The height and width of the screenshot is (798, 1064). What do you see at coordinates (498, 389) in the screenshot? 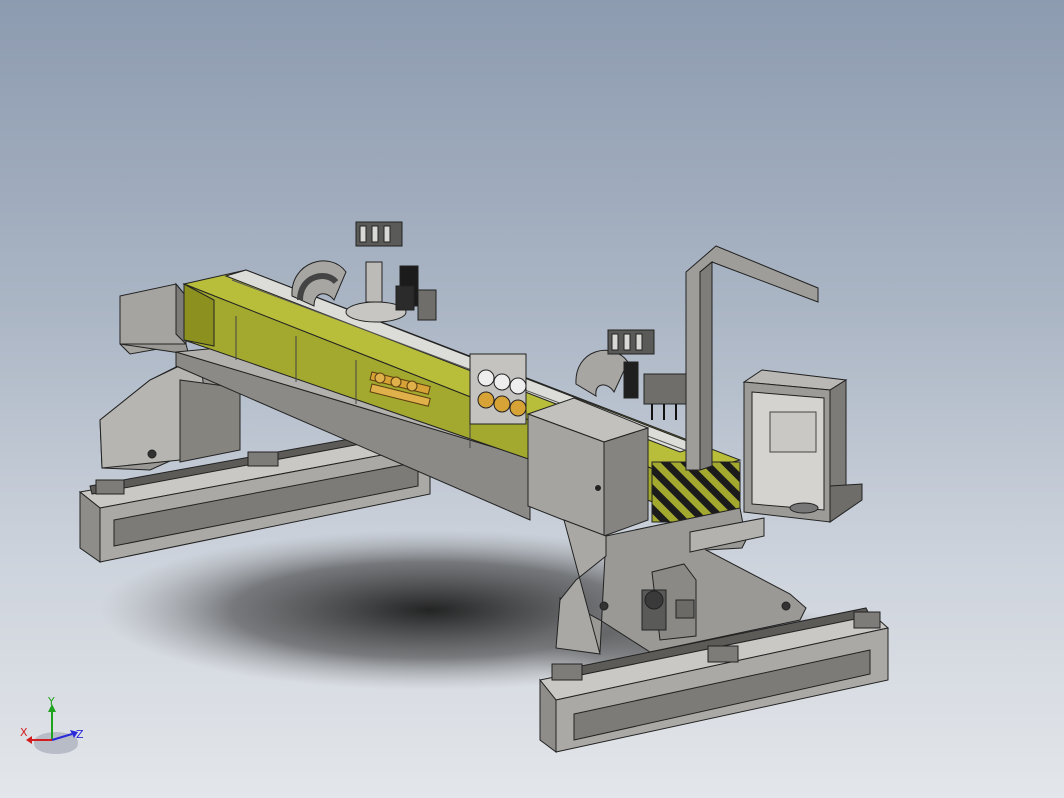
I see `gauge-panel` at bounding box center [498, 389].